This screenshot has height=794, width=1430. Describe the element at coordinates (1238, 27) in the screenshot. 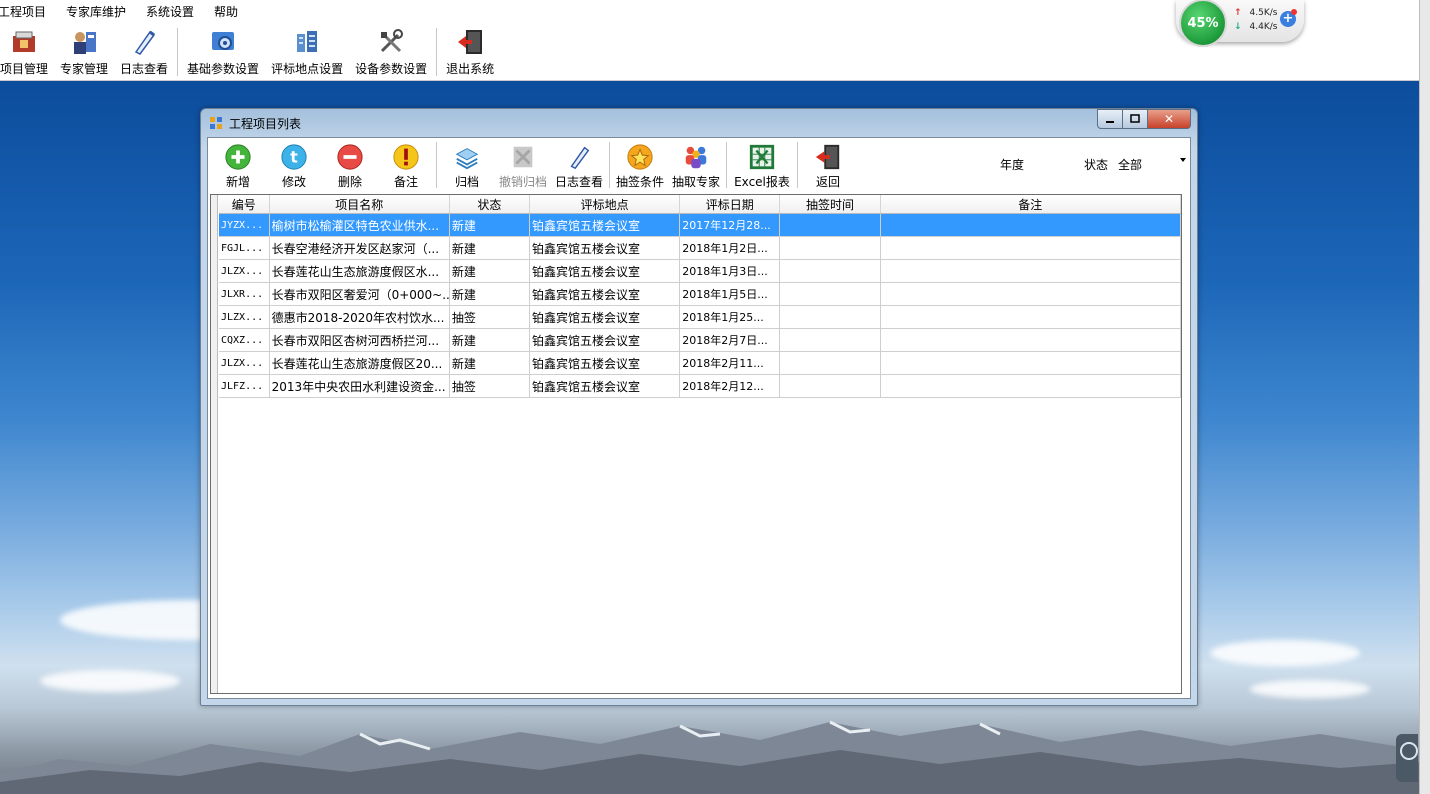

I see `download-arrow-icon: ↓` at that location.